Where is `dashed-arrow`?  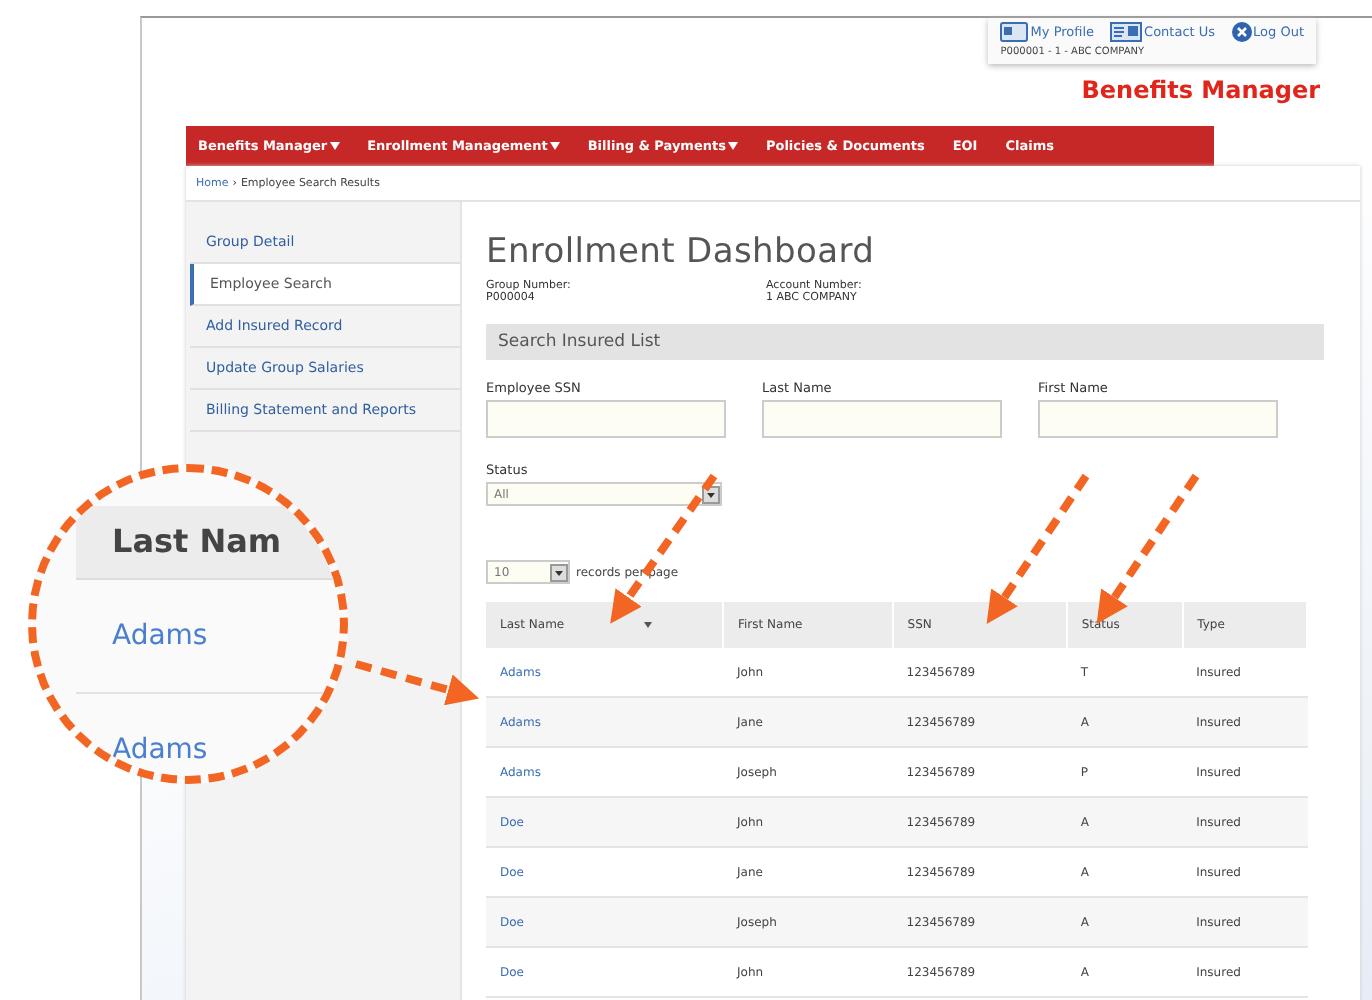 dashed-arrow is located at coordinates (417, 683).